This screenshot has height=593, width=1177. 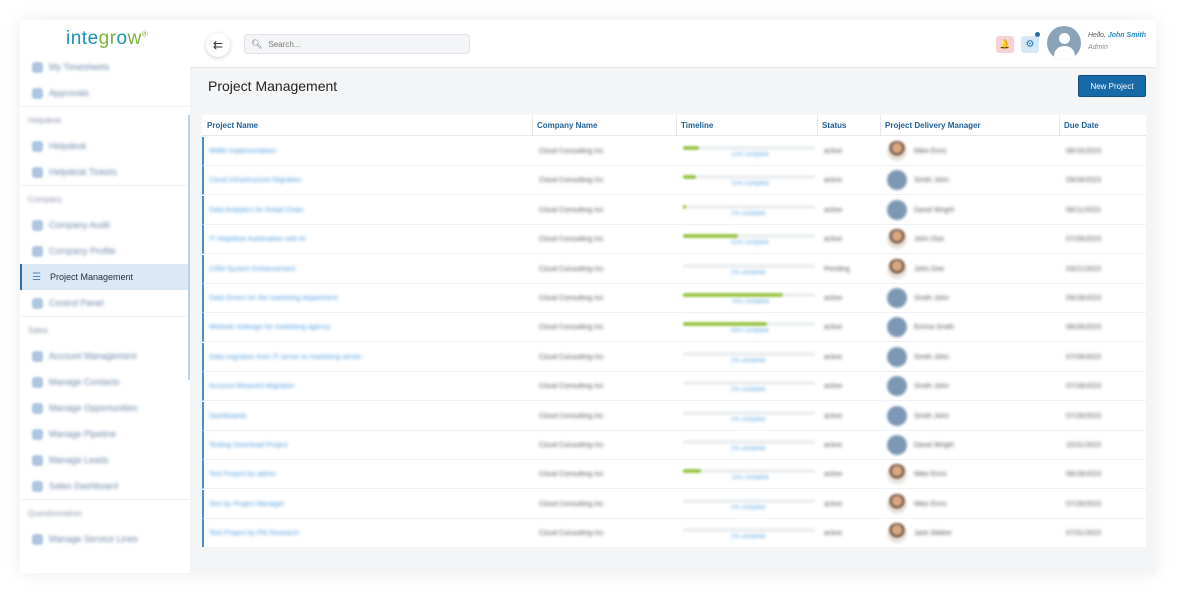 What do you see at coordinates (246, 504) in the screenshot?
I see `project-name-link: Test by Project Manager` at bounding box center [246, 504].